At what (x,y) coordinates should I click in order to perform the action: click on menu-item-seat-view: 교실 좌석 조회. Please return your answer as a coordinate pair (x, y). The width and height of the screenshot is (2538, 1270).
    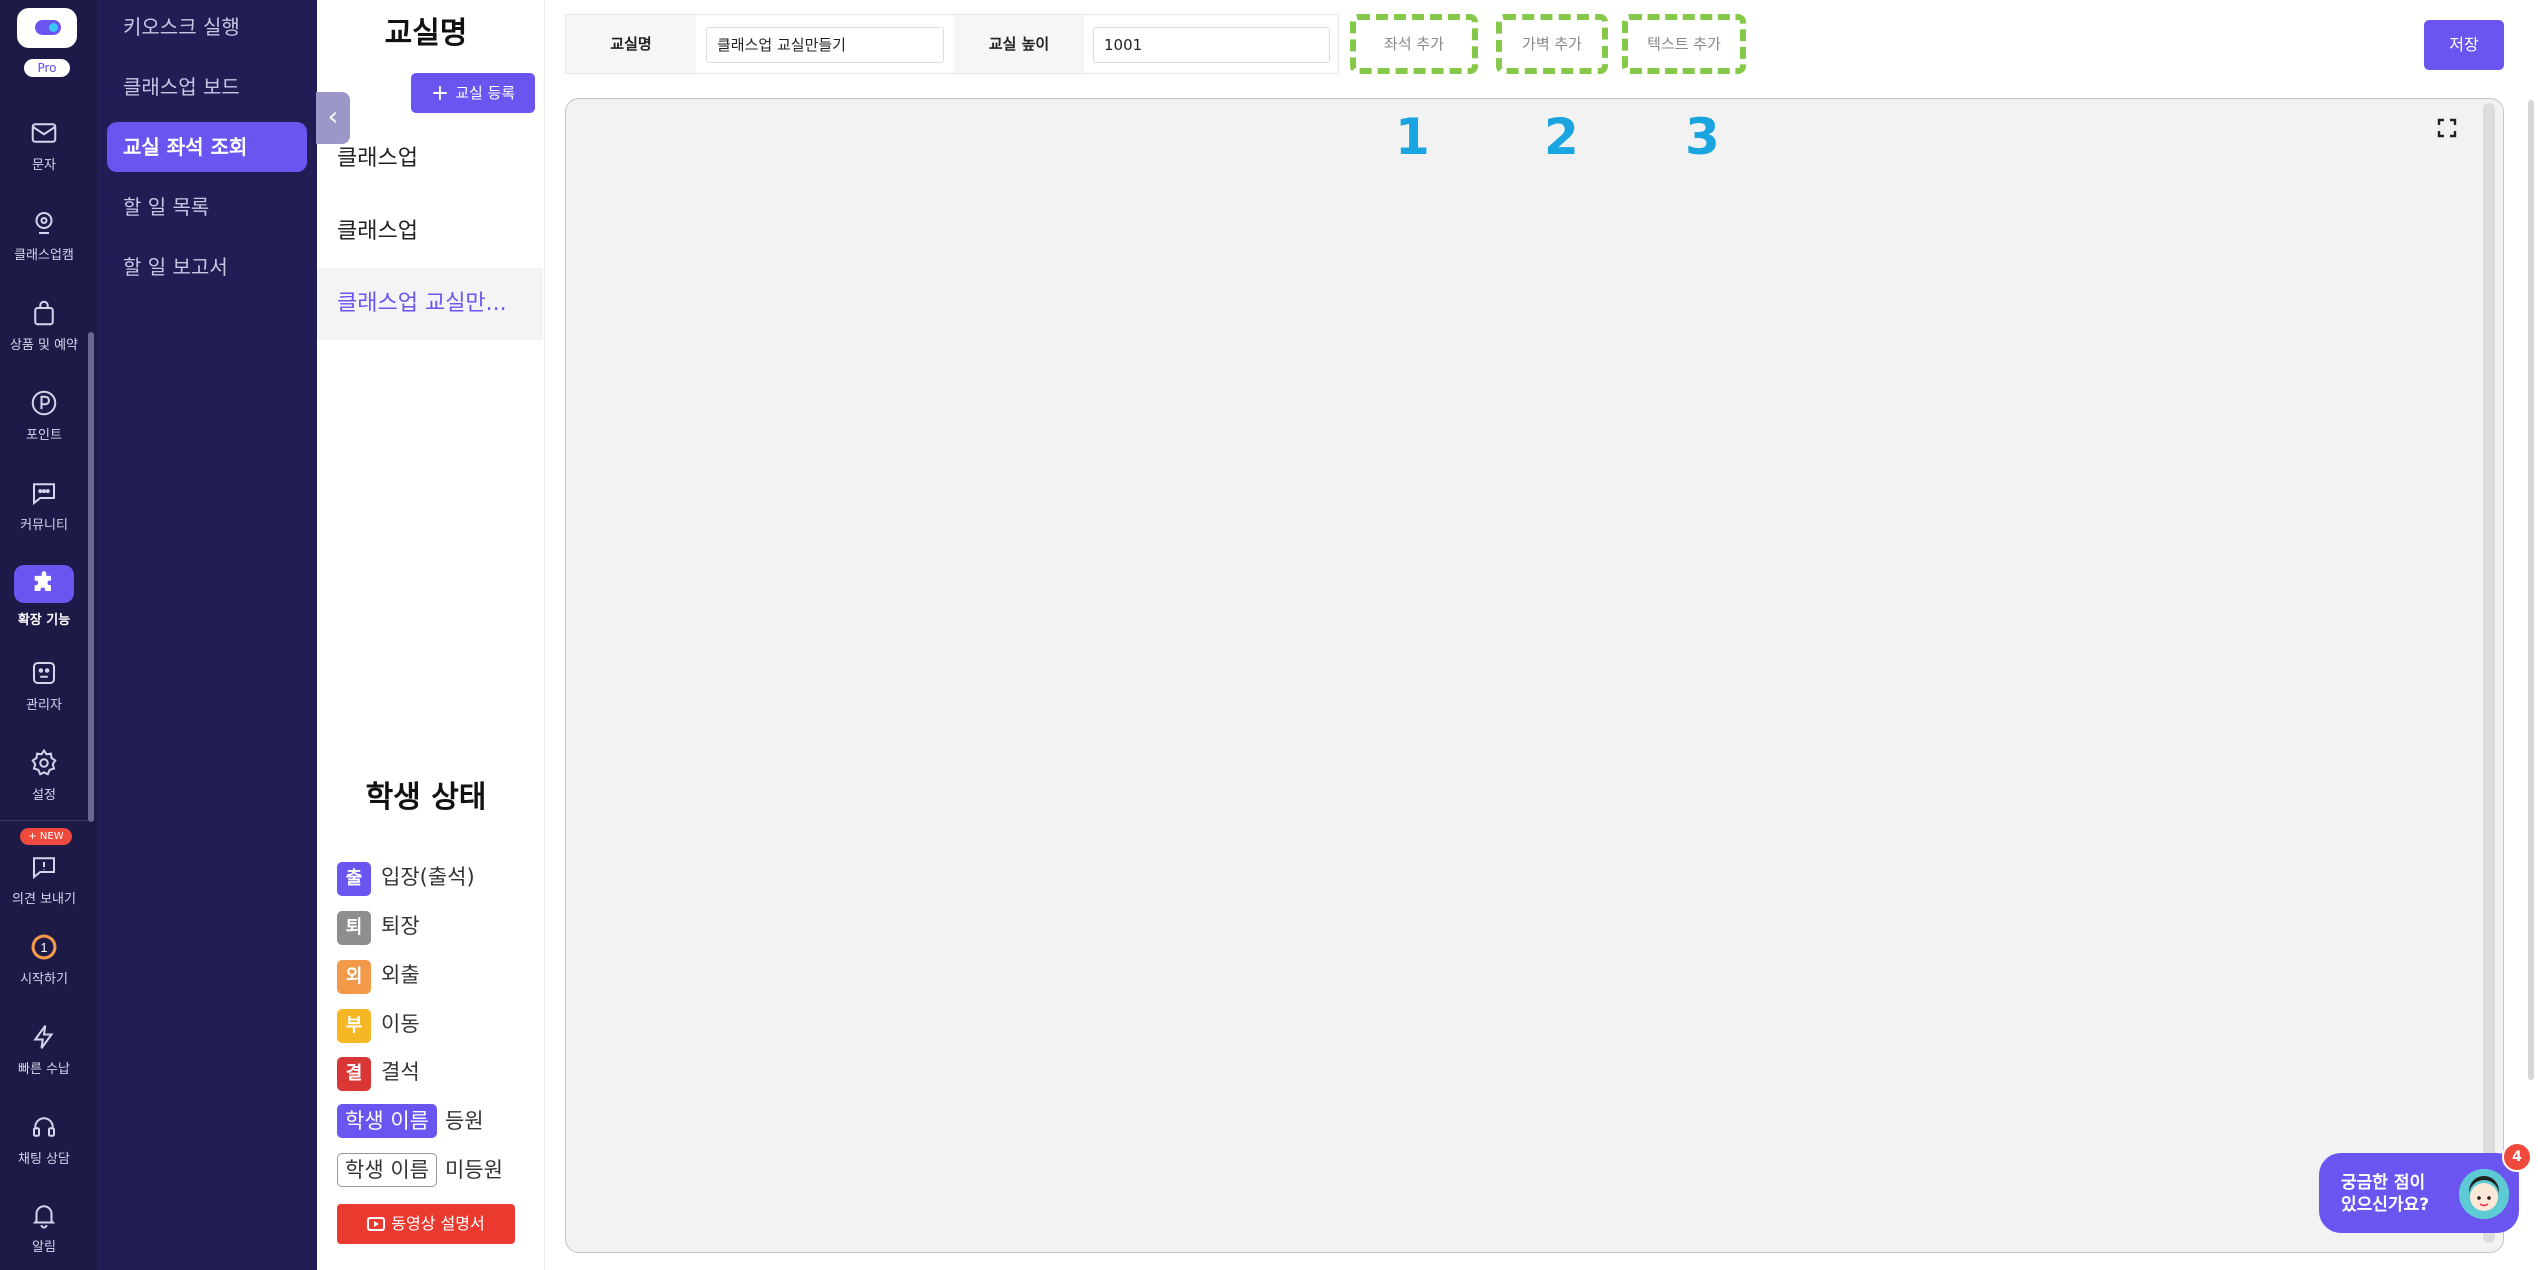
    Looking at the image, I should click on (207, 147).